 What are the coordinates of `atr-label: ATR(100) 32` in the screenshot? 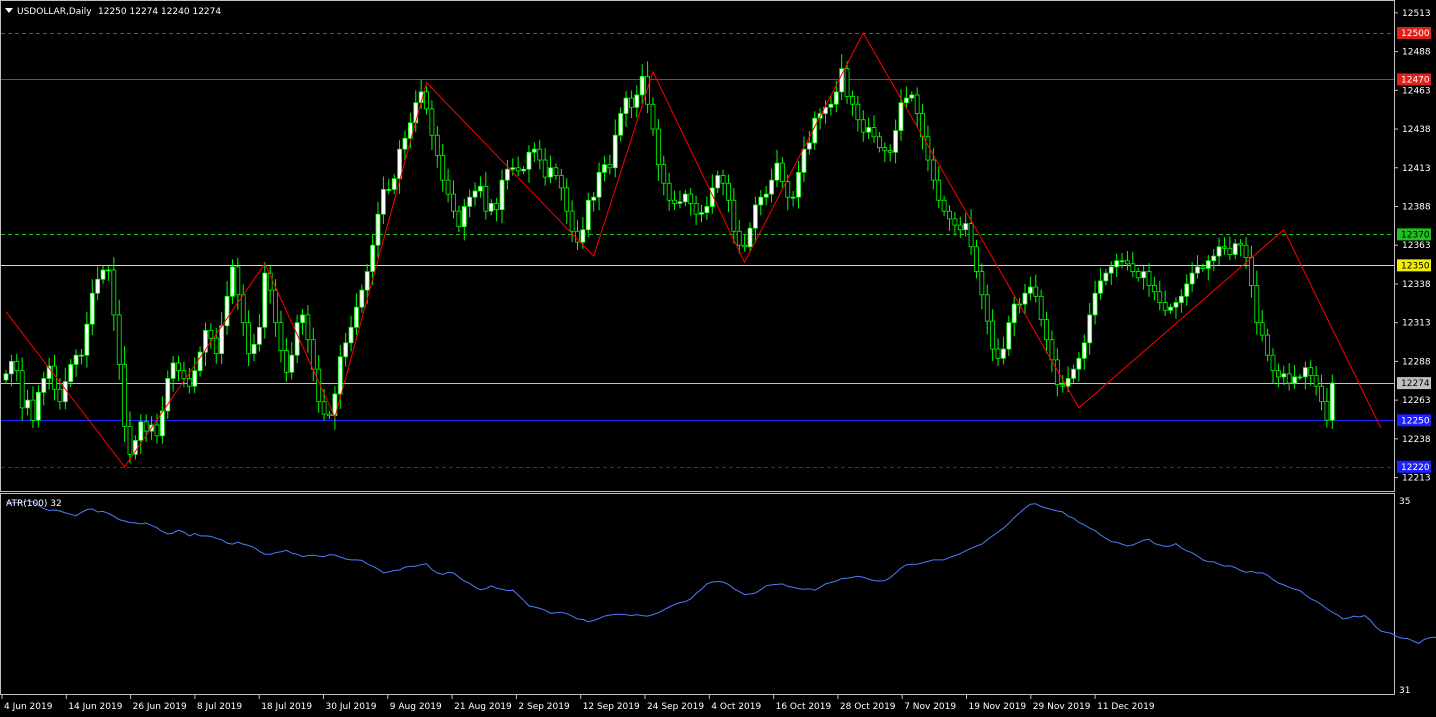 It's located at (34, 504).